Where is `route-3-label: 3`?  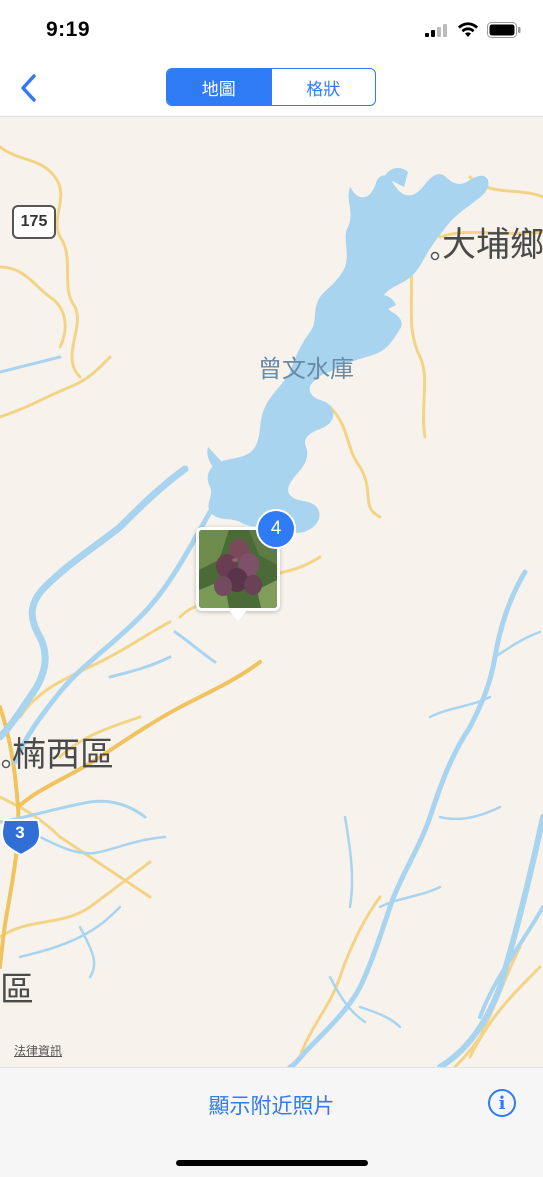 route-3-label: 3 is located at coordinates (20, 832).